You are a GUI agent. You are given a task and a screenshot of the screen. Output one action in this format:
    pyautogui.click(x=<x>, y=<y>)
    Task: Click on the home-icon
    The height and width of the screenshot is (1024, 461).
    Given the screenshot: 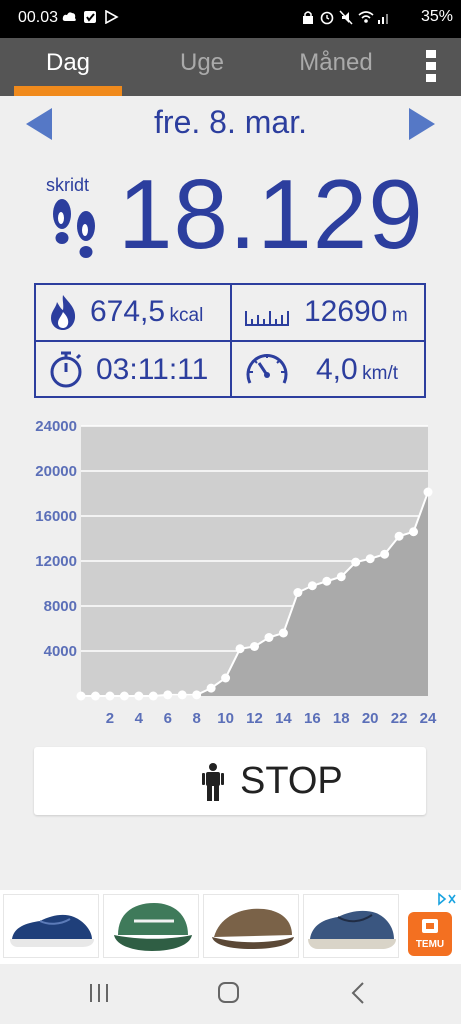 What is the action you would take?
    pyautogui.click(x=229, y=995)
    